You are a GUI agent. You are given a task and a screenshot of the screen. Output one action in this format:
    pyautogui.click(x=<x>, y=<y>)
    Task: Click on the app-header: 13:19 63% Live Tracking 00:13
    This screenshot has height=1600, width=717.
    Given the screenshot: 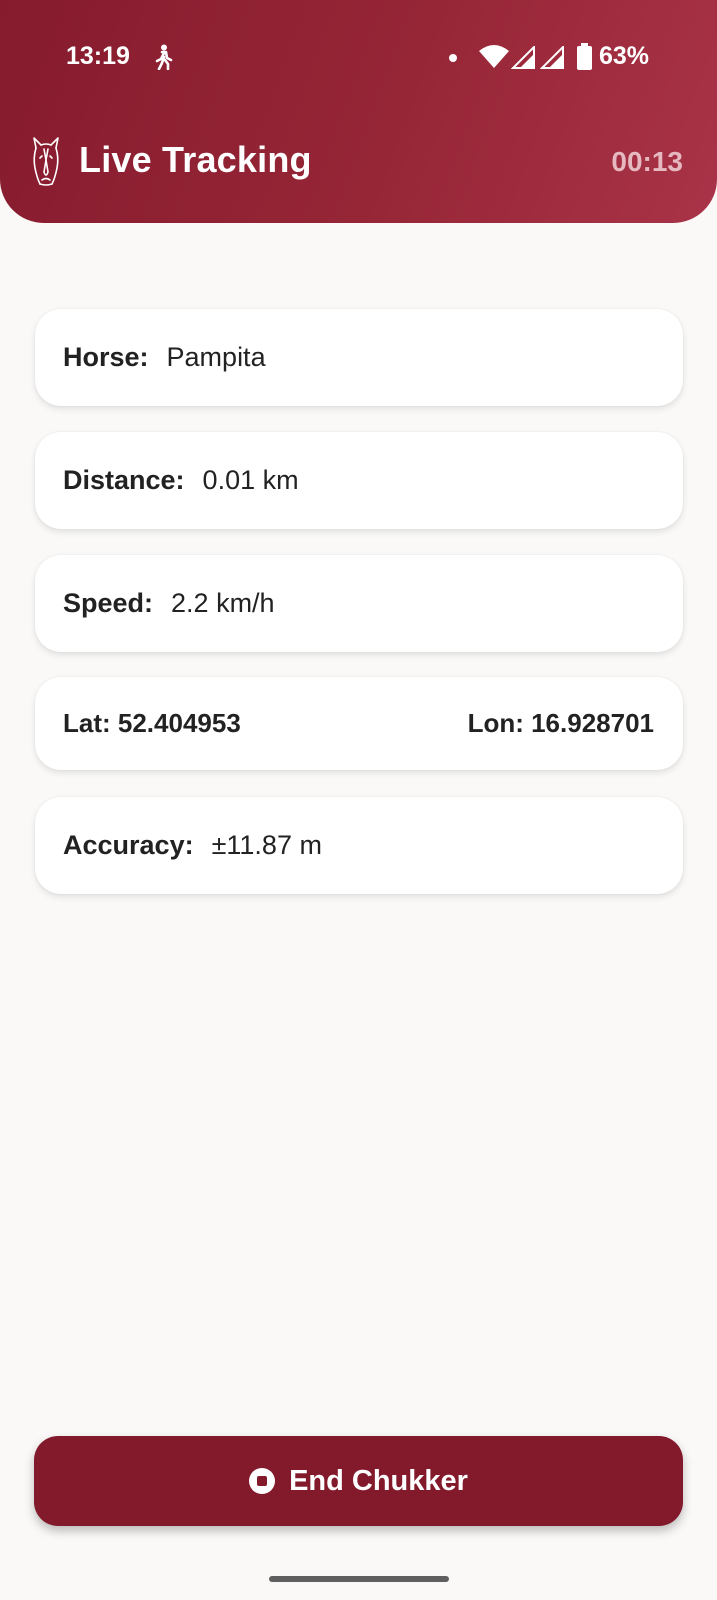 What is the action you would take?
    pyautogui.click(x=358, y=111)
    